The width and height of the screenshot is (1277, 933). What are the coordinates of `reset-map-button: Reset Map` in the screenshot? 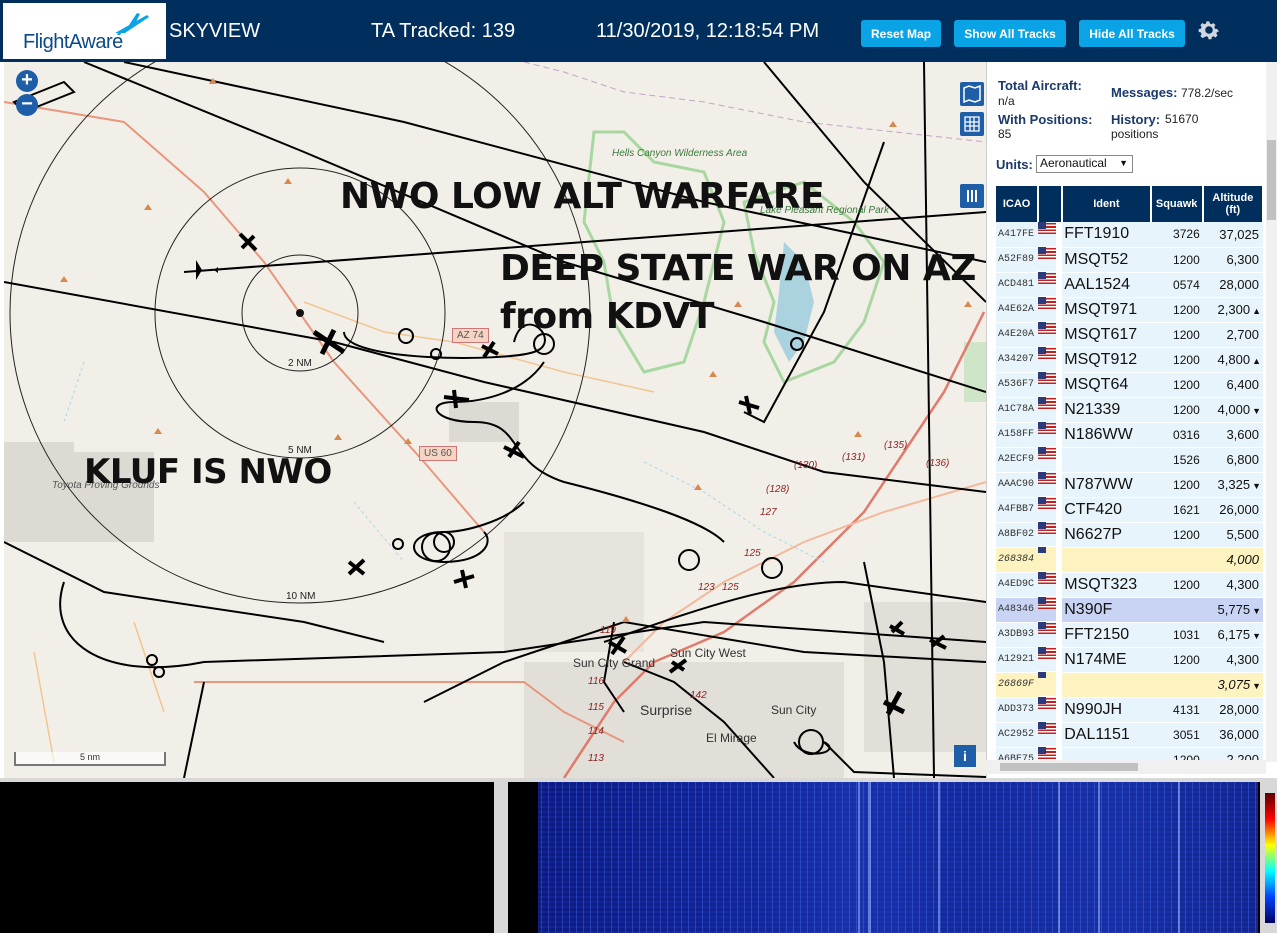 It's located at (901, 33).